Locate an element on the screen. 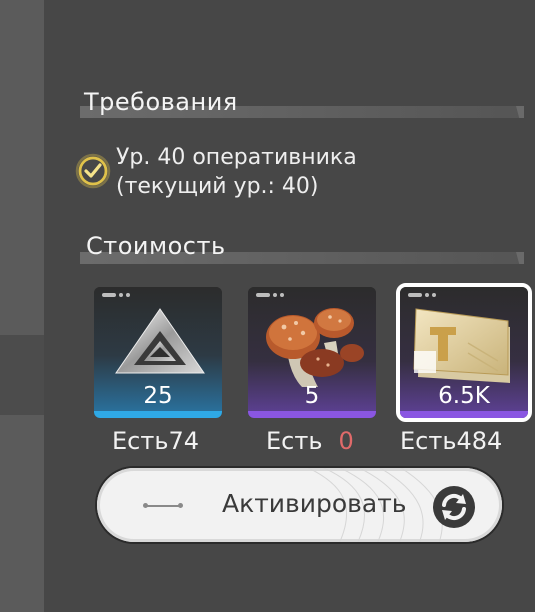  requirement-text: Ур. 40 оперативника (текущий ур.: 40) is located at coordinates (236, 172).